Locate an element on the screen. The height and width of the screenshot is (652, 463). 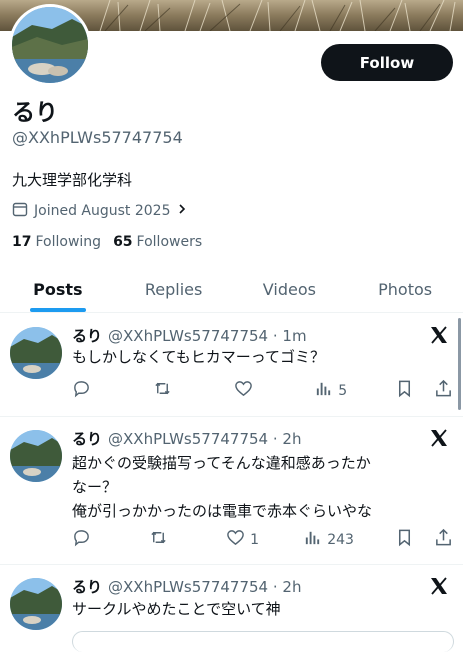
profile-handle: @XXhPLWs57747754 is located at coordinates (97, 137).